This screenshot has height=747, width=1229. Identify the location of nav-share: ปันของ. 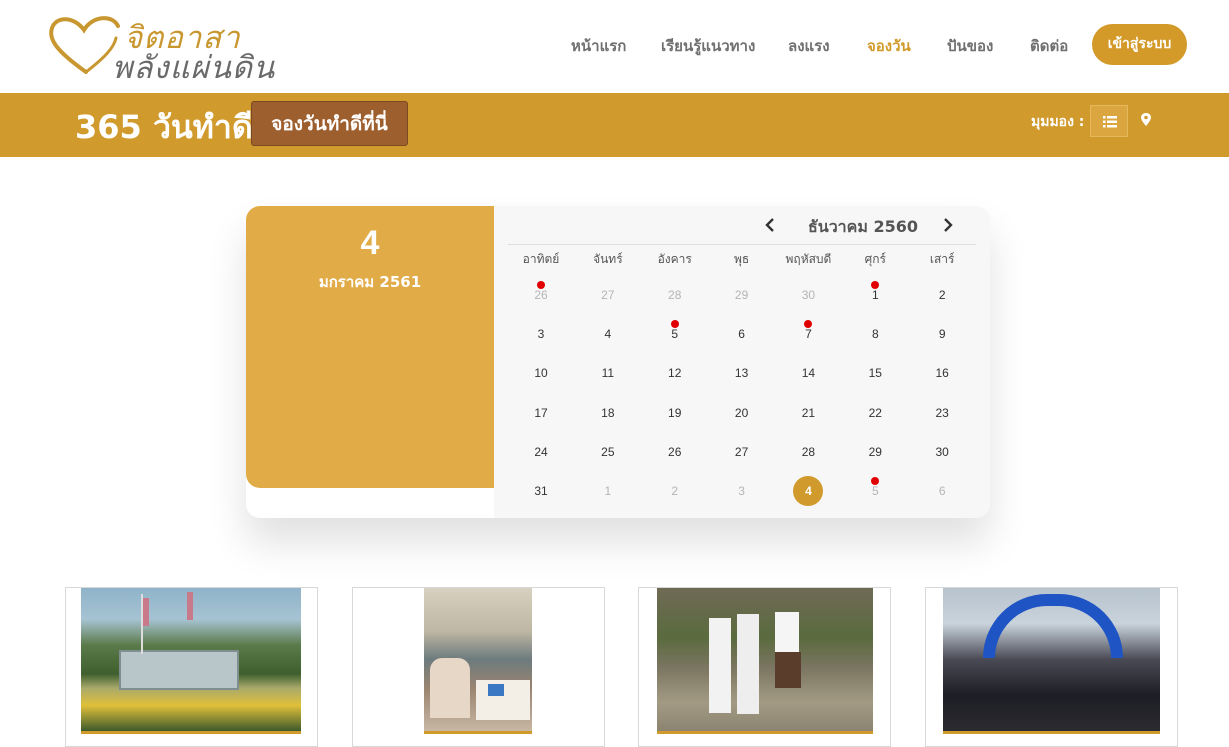
(970, 46).